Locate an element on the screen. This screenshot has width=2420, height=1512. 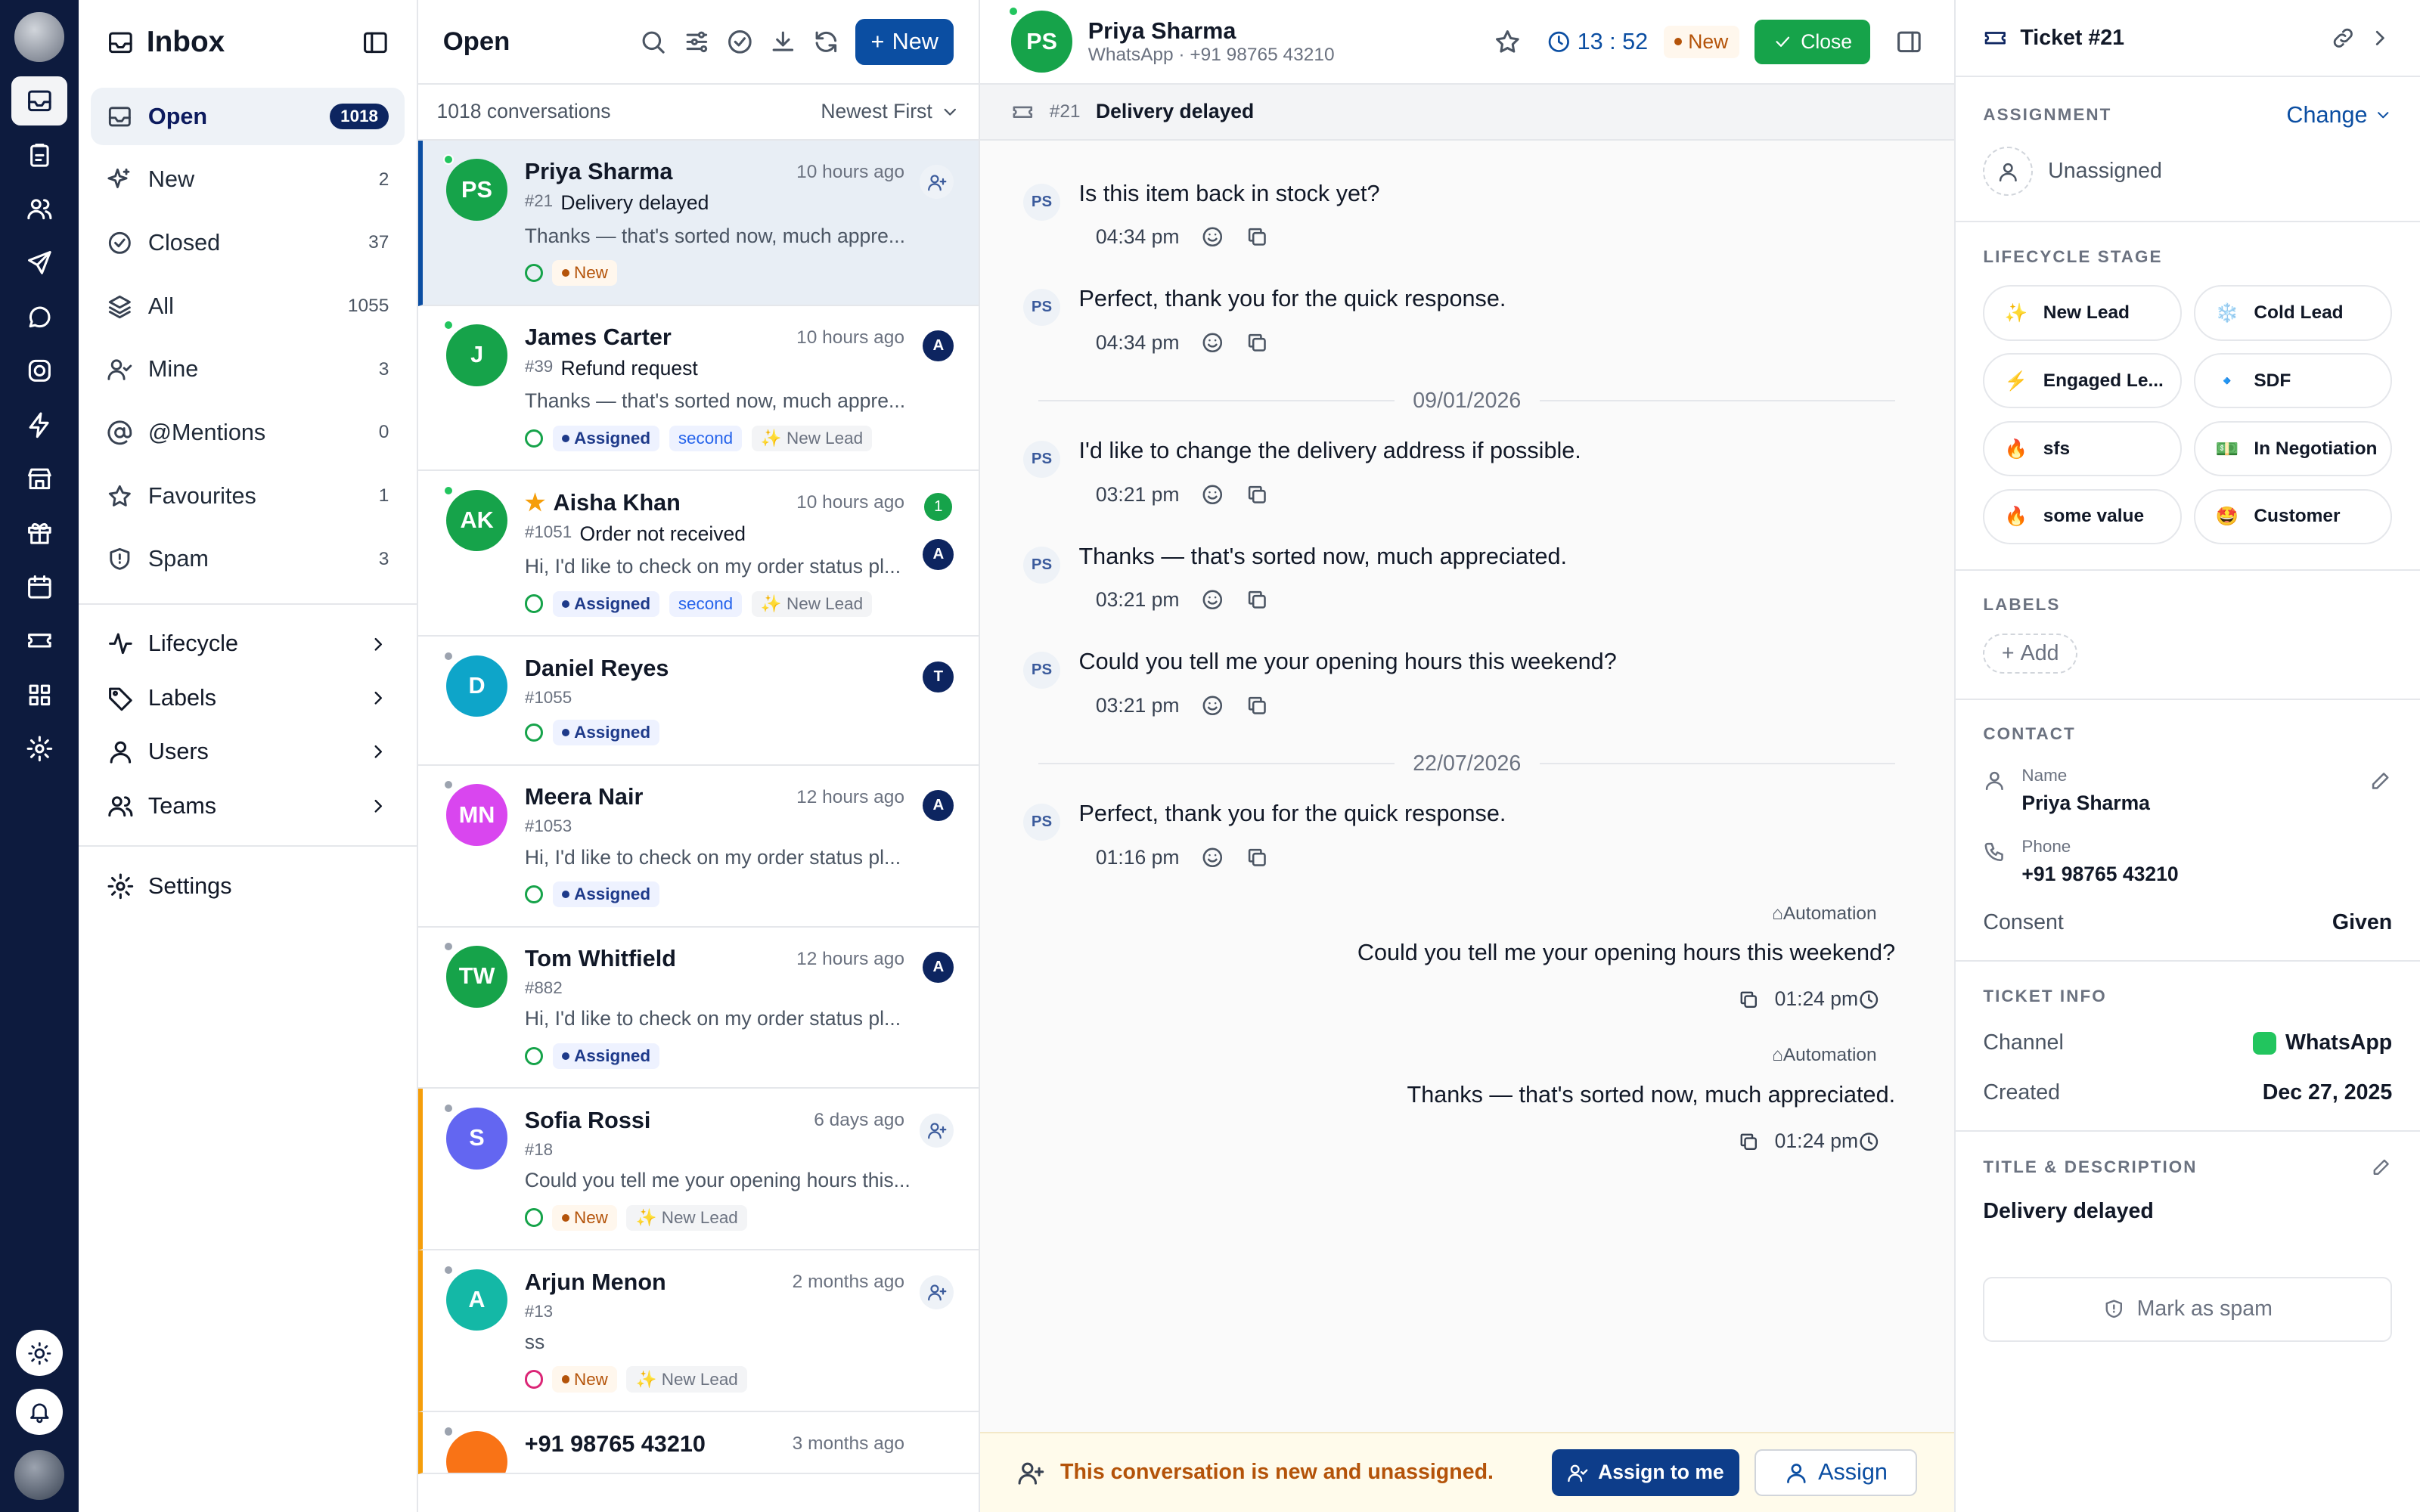
avatar: PS is located at coordinates (475, 187).